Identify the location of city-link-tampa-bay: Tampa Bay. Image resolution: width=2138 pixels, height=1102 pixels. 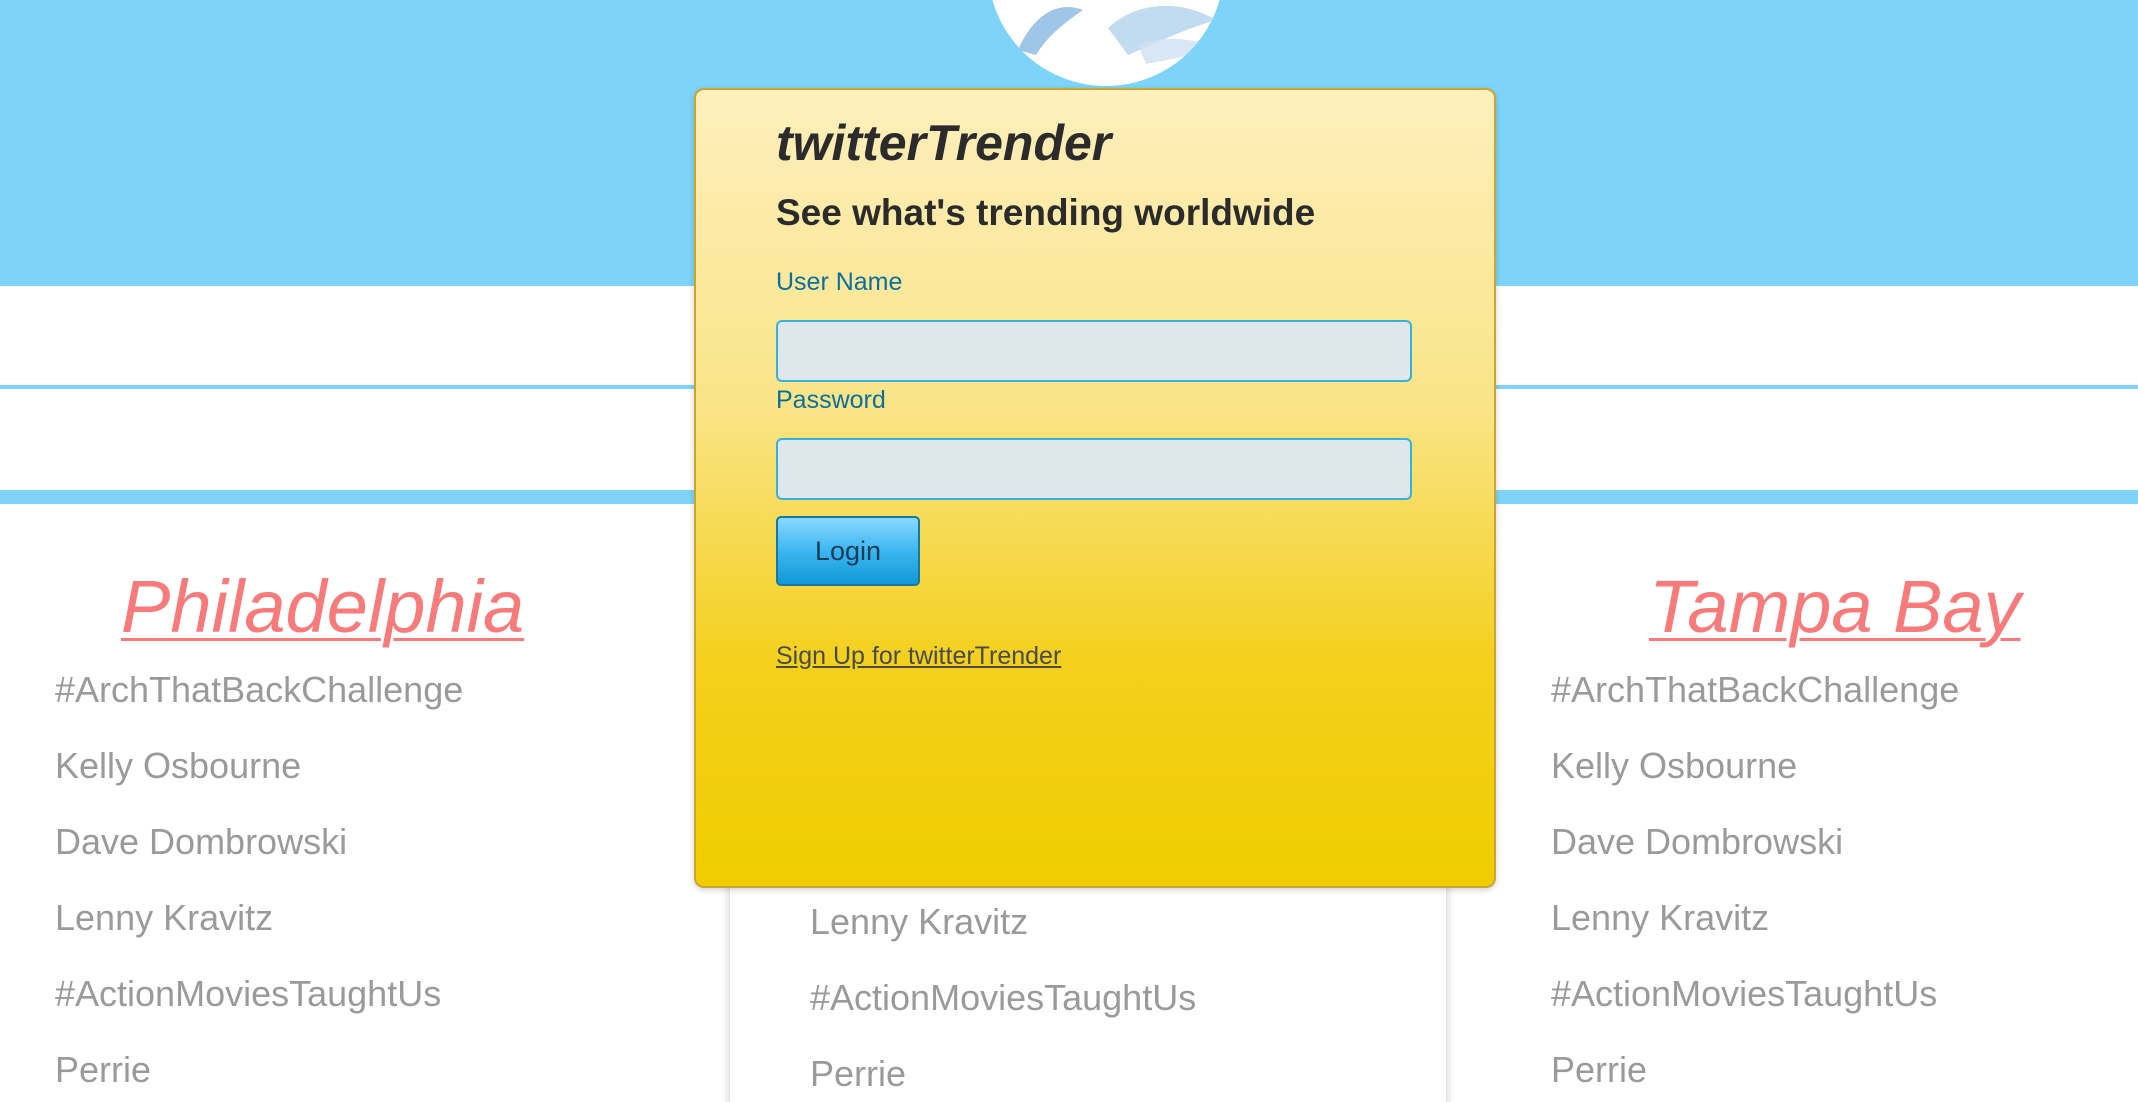
(1835, 606).